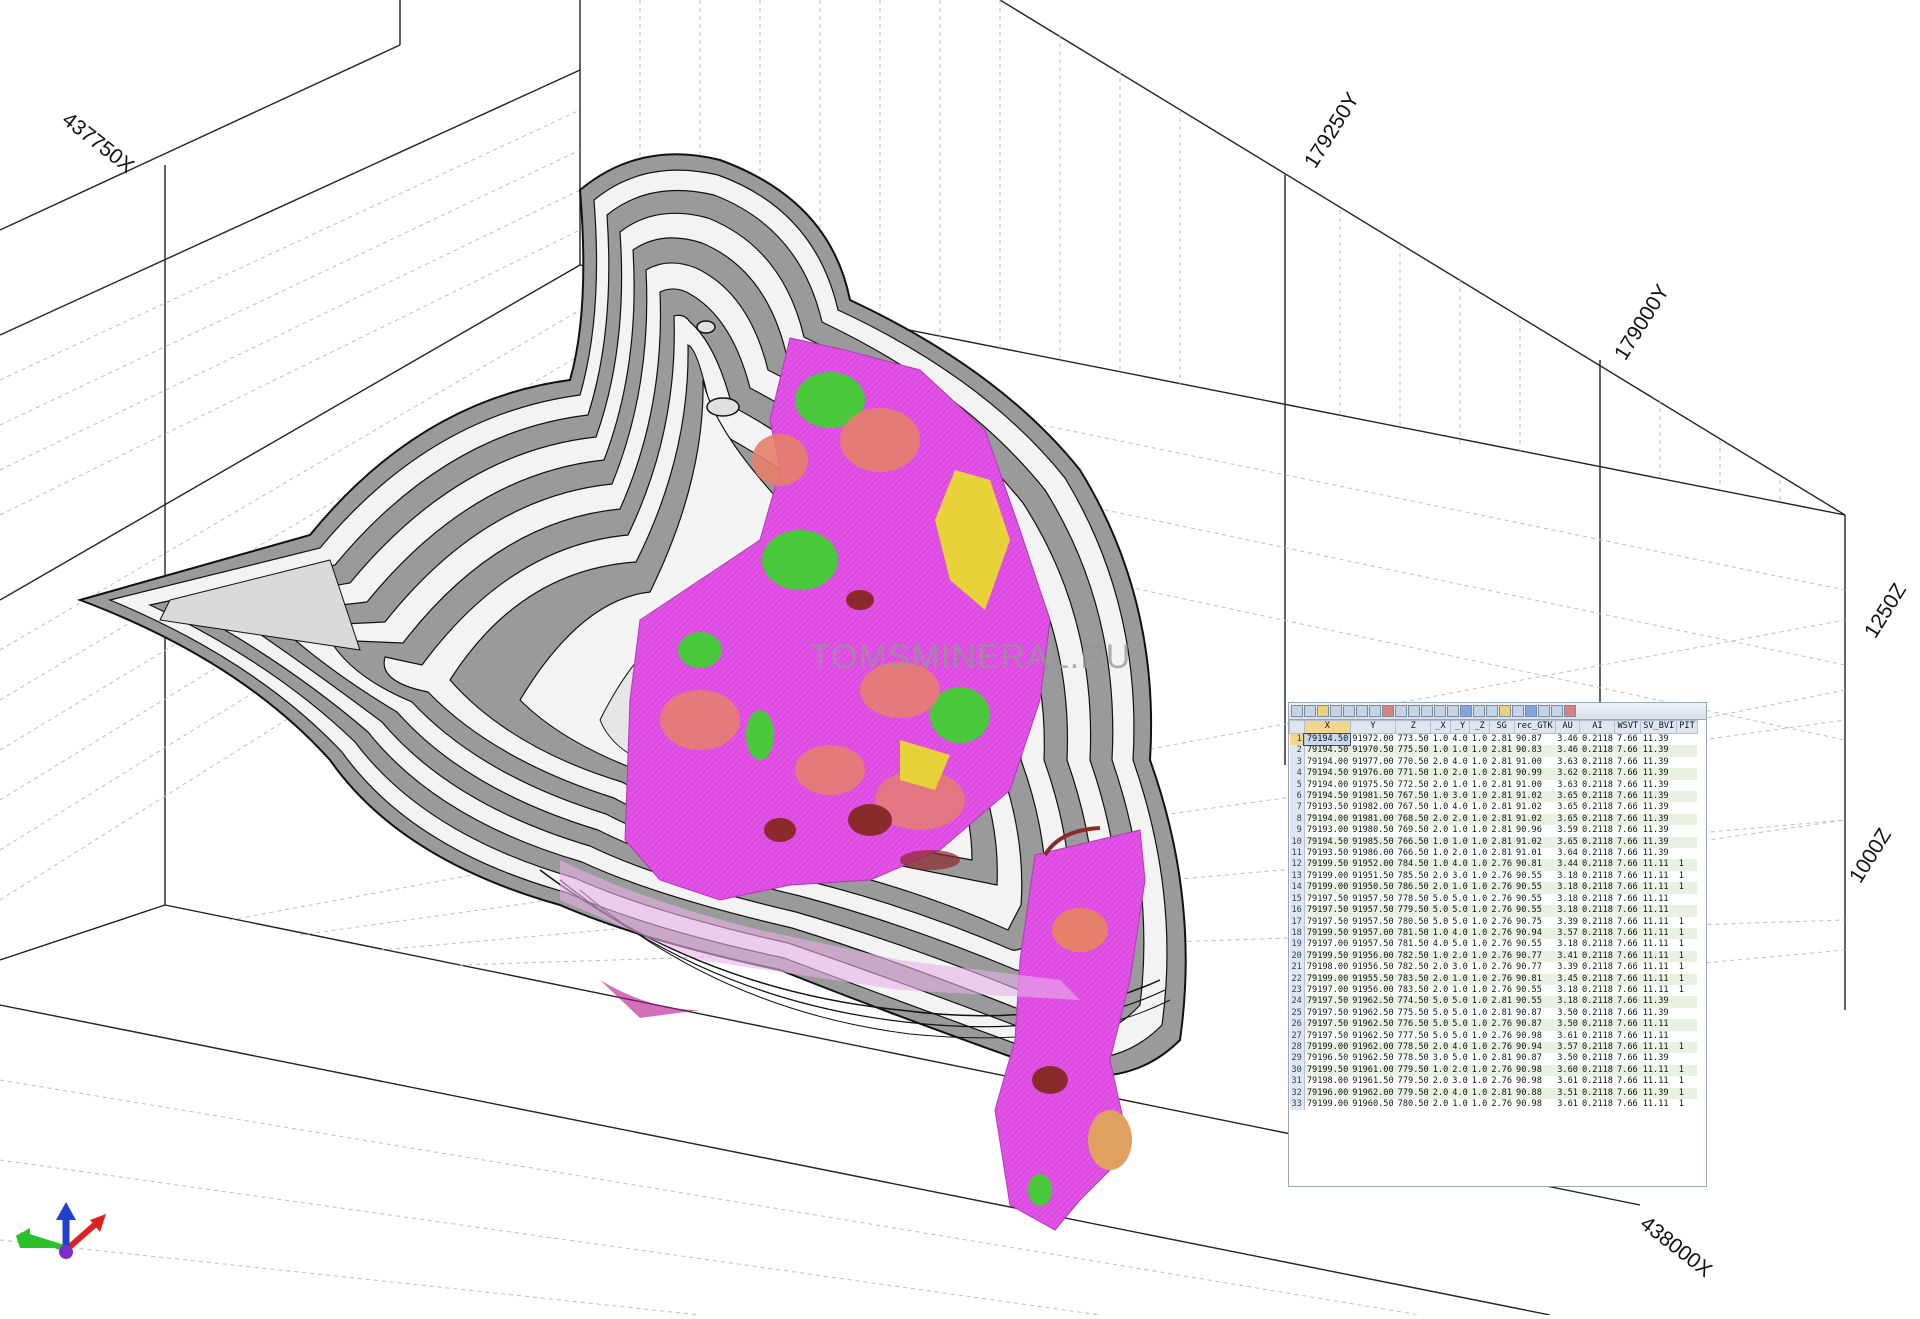 The image size is (1920, 1319). I want to click on row-number-header, so click(1297, 727).